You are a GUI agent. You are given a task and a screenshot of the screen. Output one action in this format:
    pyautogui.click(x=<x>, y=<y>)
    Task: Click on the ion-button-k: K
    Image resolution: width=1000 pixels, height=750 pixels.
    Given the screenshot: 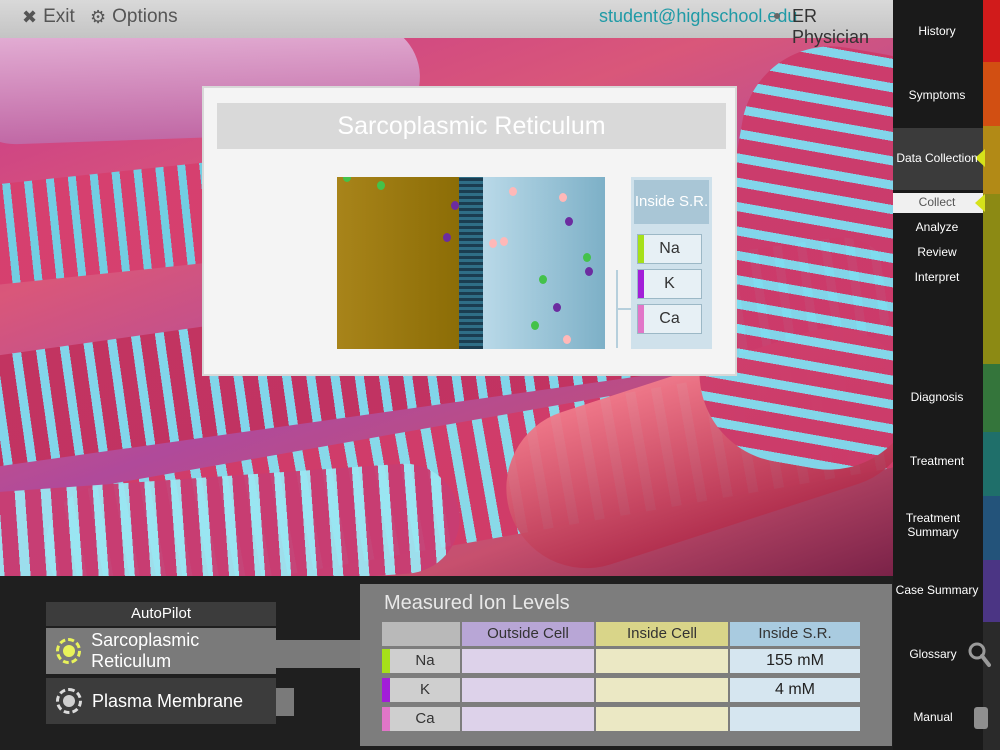 What is the action you would take?
    pyautogui.click(x=669, y=284)
    